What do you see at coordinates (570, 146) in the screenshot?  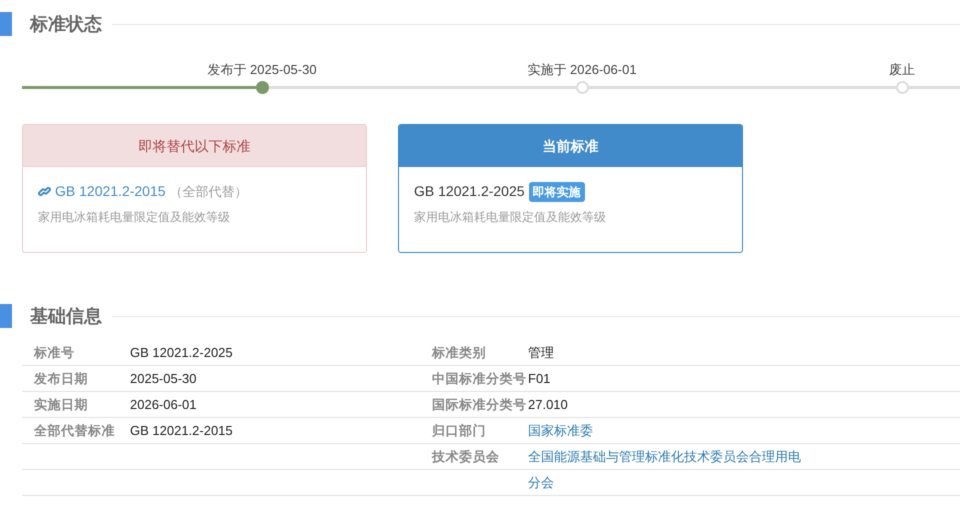 I see `card-header: 当前标准` at bounding box center [570, 146].